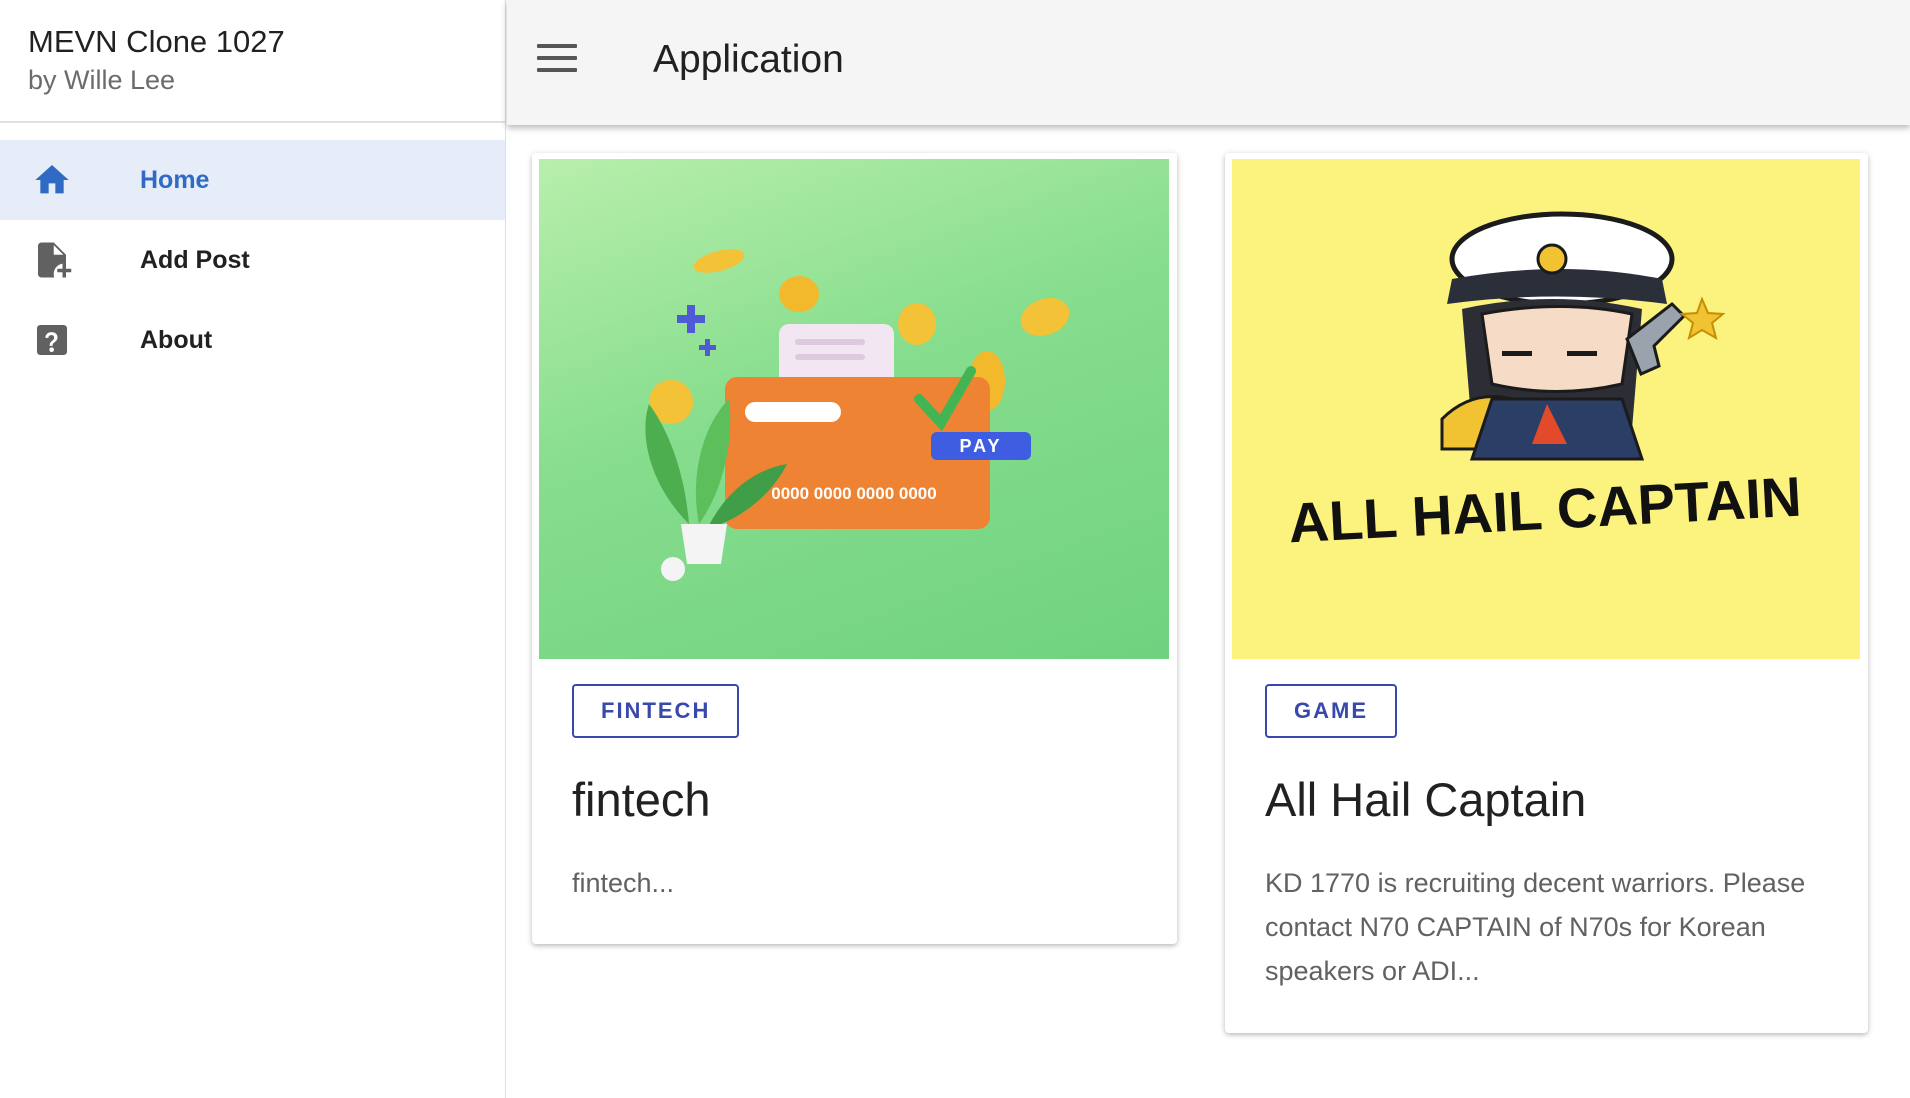  Describe the element at coordinates (252, 61) in the screenshot. I see `drawer-header: MEVN Clone 1027 by Wille Lee` at that location.